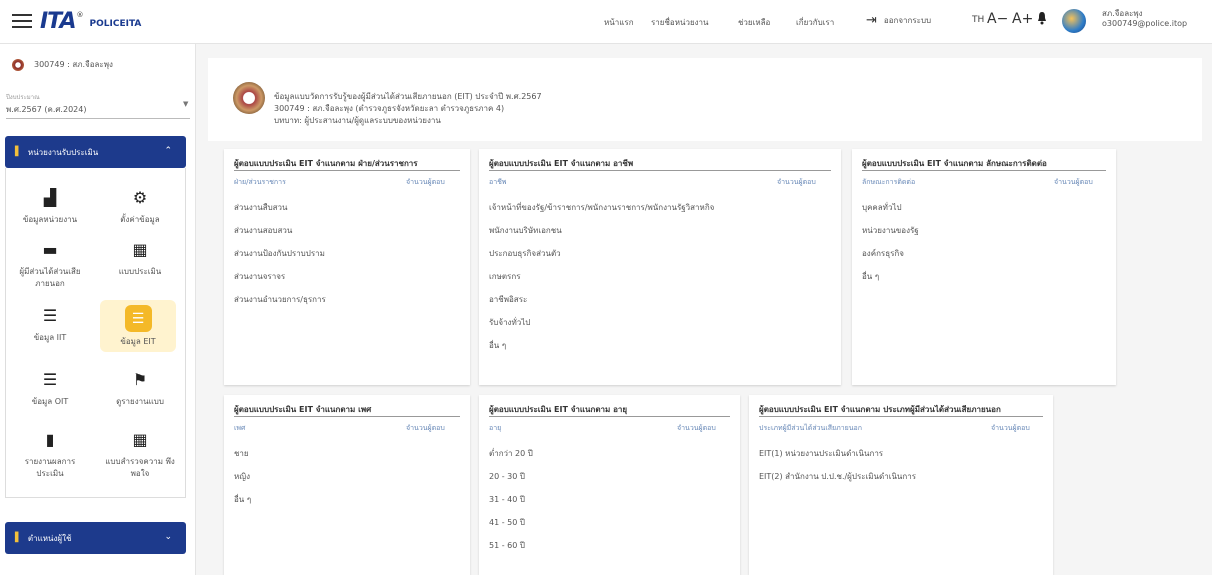  What do you see at coordinates (507, 499) in the screenshot?
I see `list-item: 31 - 40 ปี` at bounding box center [507, 499].